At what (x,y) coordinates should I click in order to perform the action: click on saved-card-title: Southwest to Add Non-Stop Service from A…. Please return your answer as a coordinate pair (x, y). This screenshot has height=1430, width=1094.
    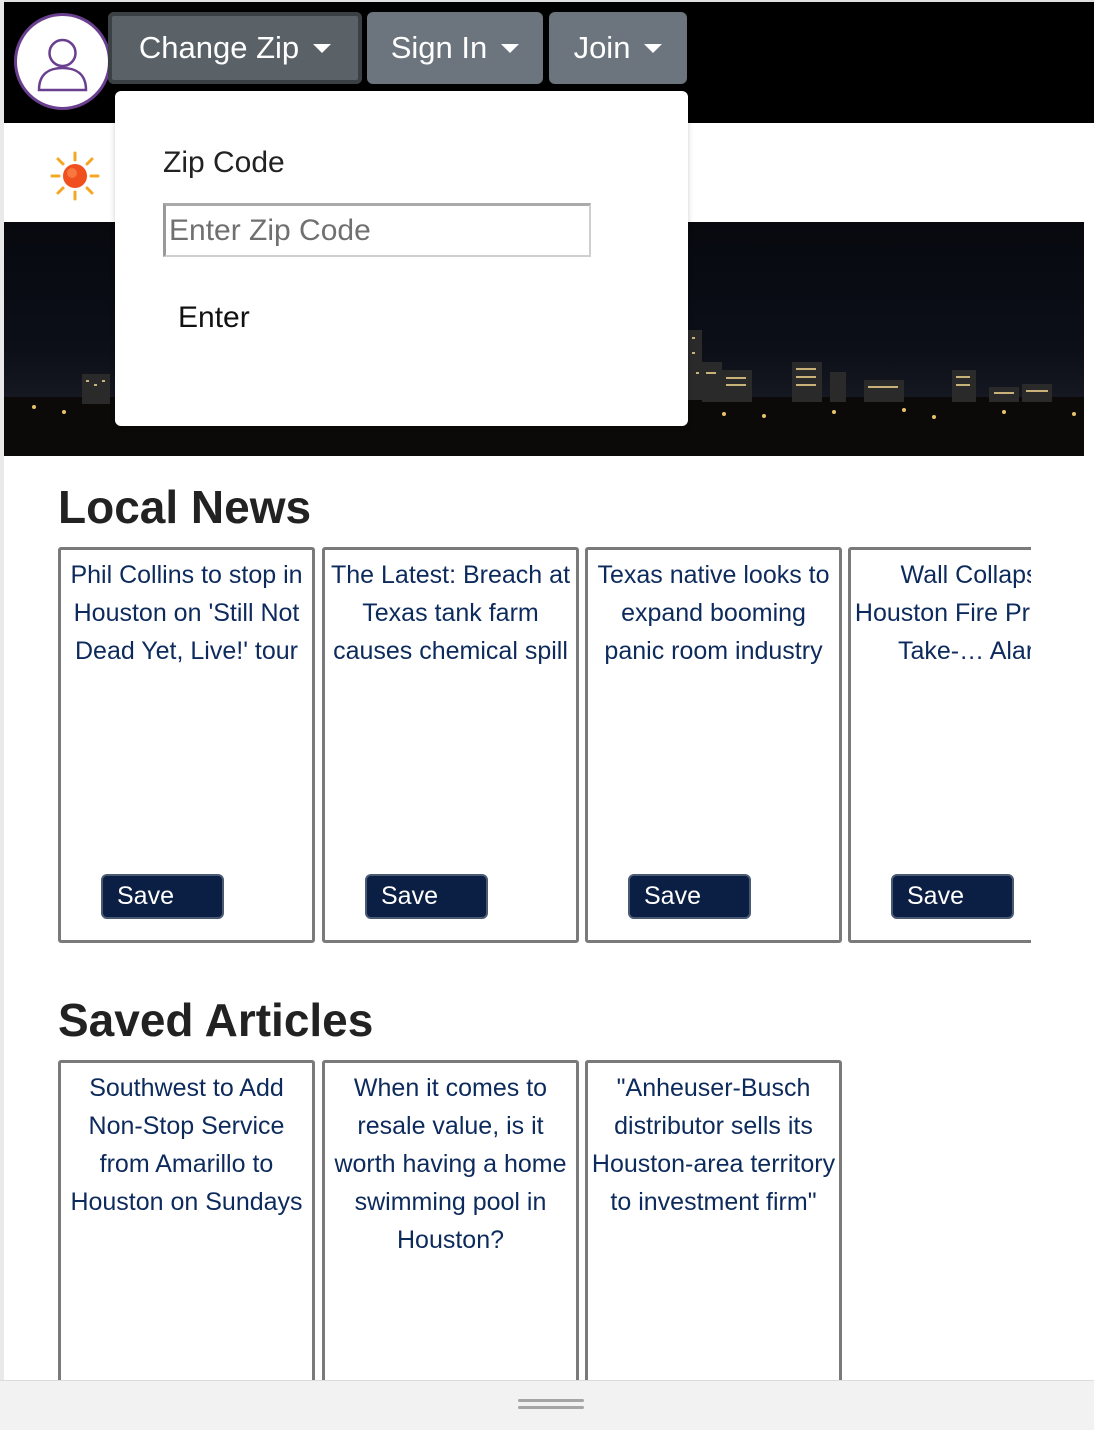
    Looking at the image, I should click on (186, 1145).